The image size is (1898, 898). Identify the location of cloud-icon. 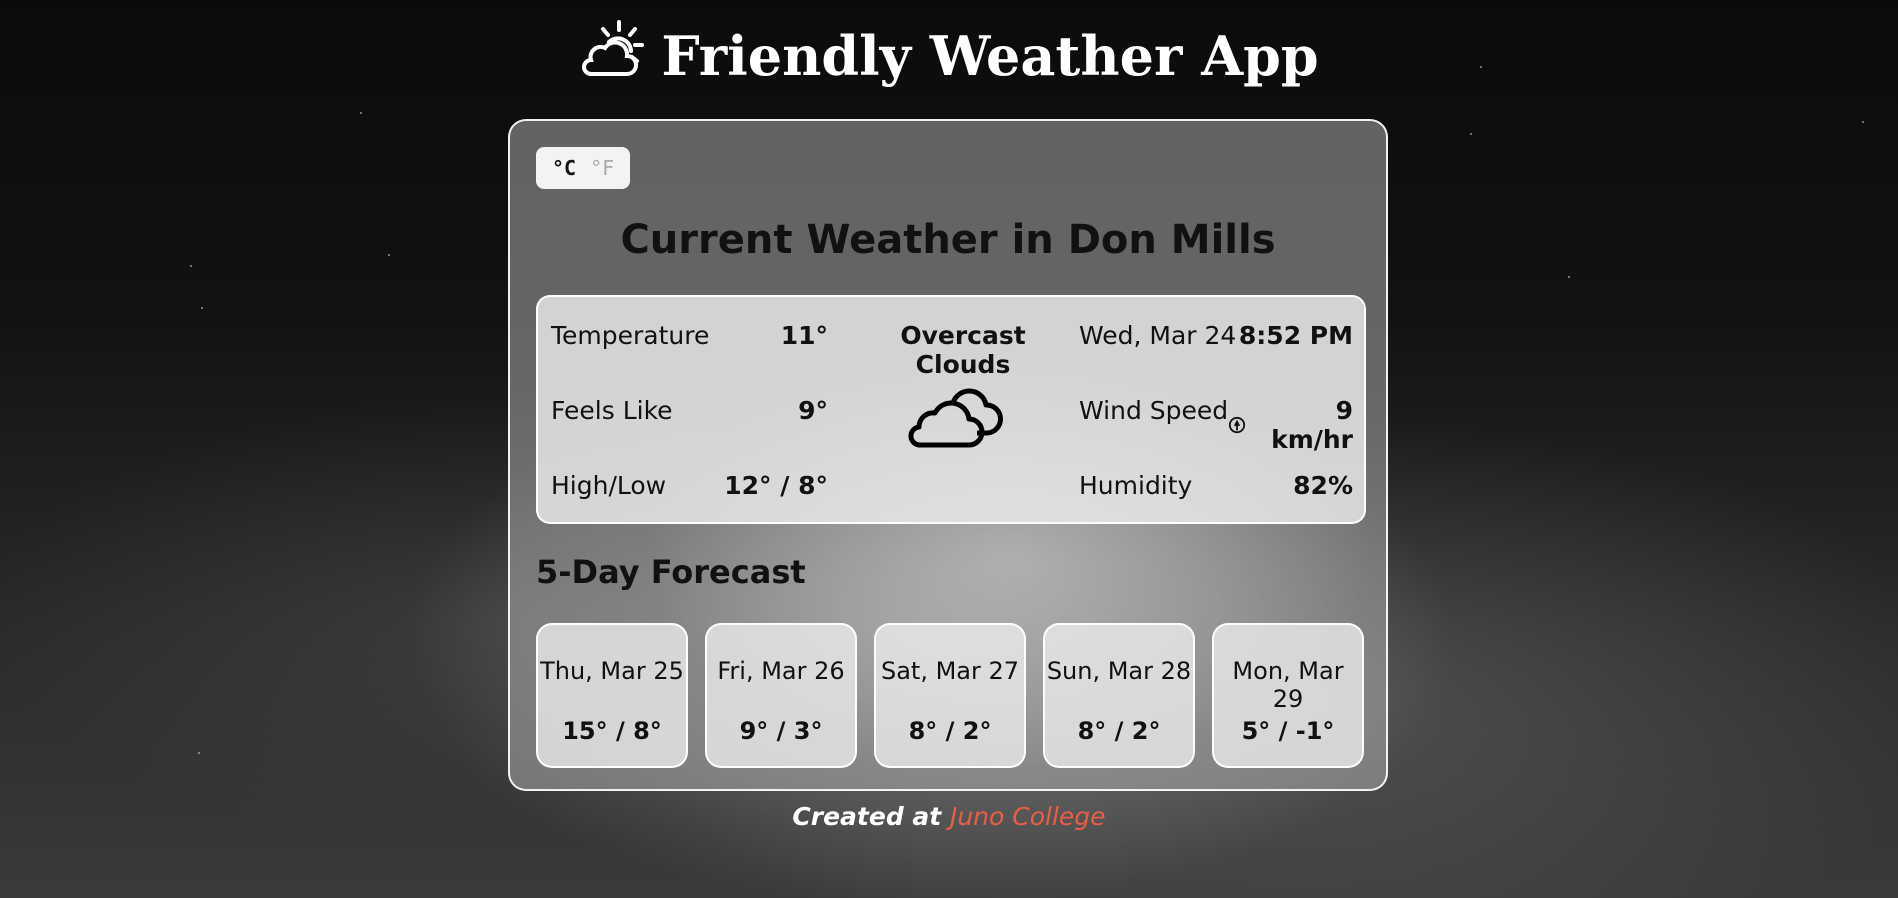
(955, 416).